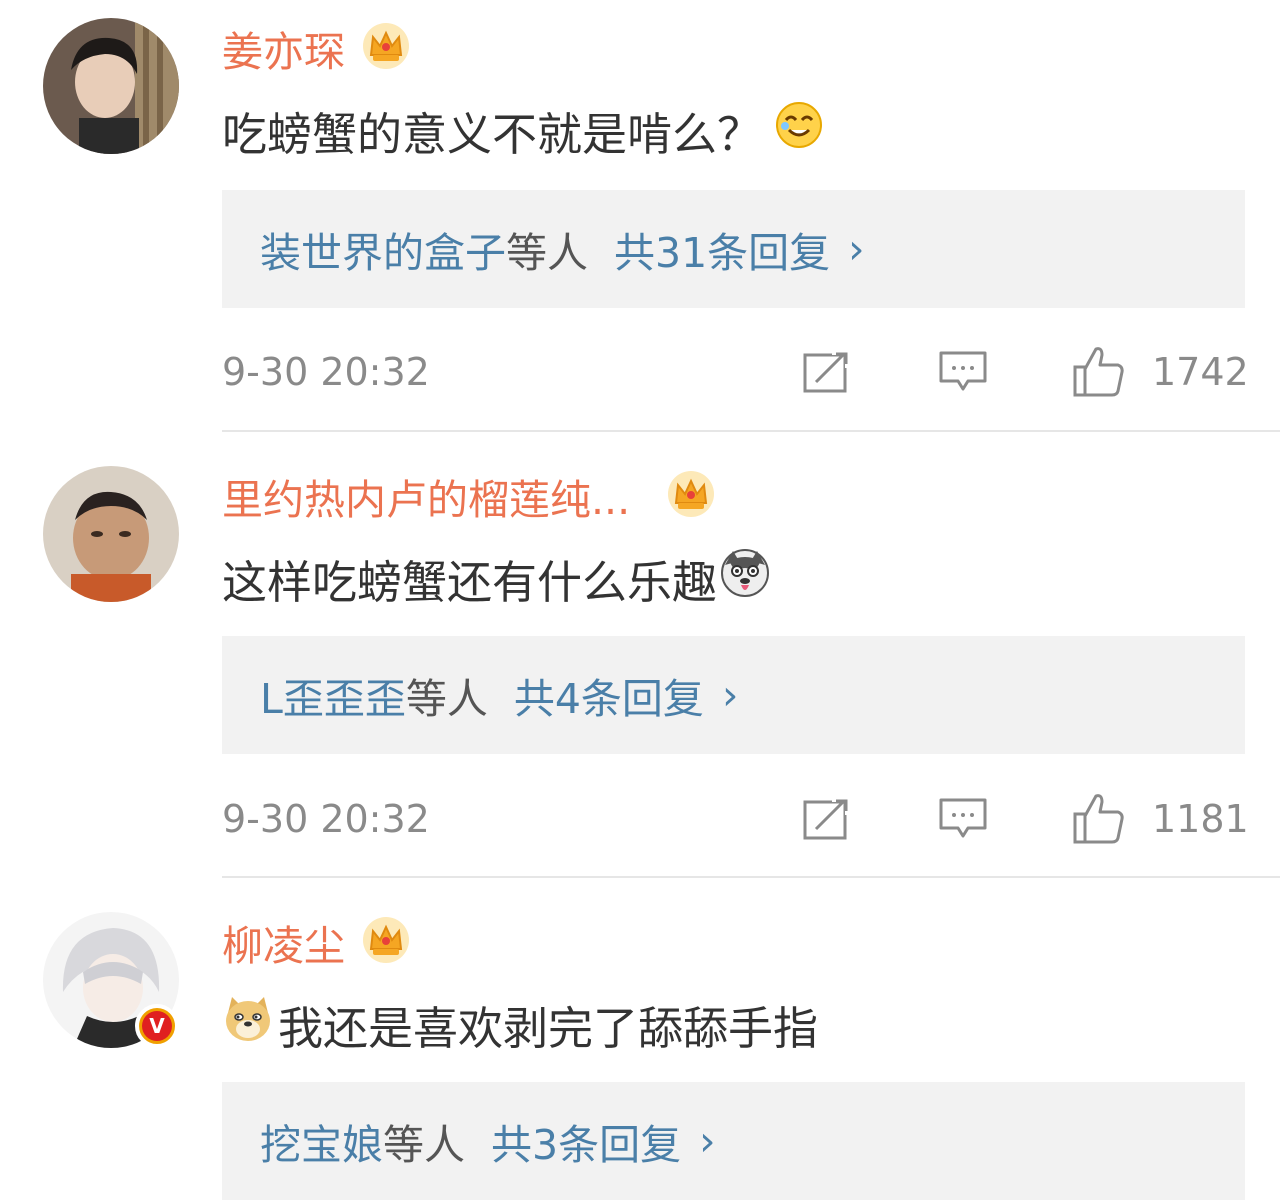 Image resolution: width=1280 pixels, height=1203 pixels. I want to click on username-row: 柳凌尘, so click(316, 942).